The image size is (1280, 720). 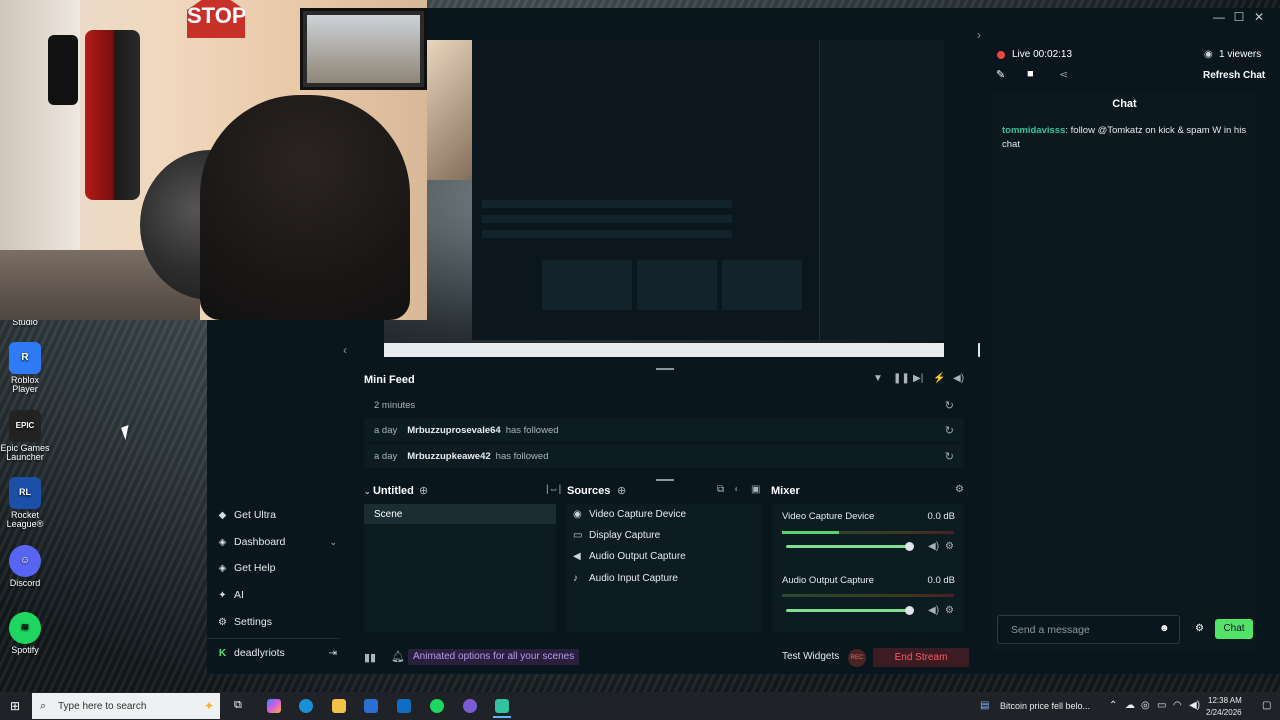 What do you see at coordinates (621, 490) in the screenshot?
I see `add-source-icon: ⊕` at bounding box center [621, 490].